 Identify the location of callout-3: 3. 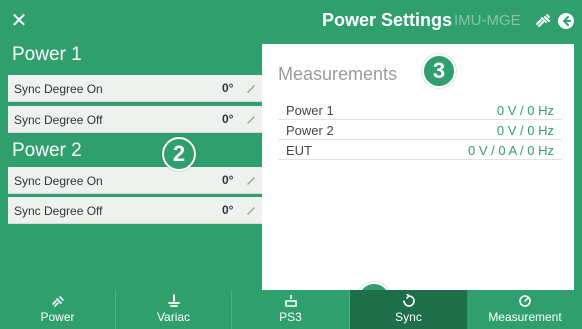
(439, 71).